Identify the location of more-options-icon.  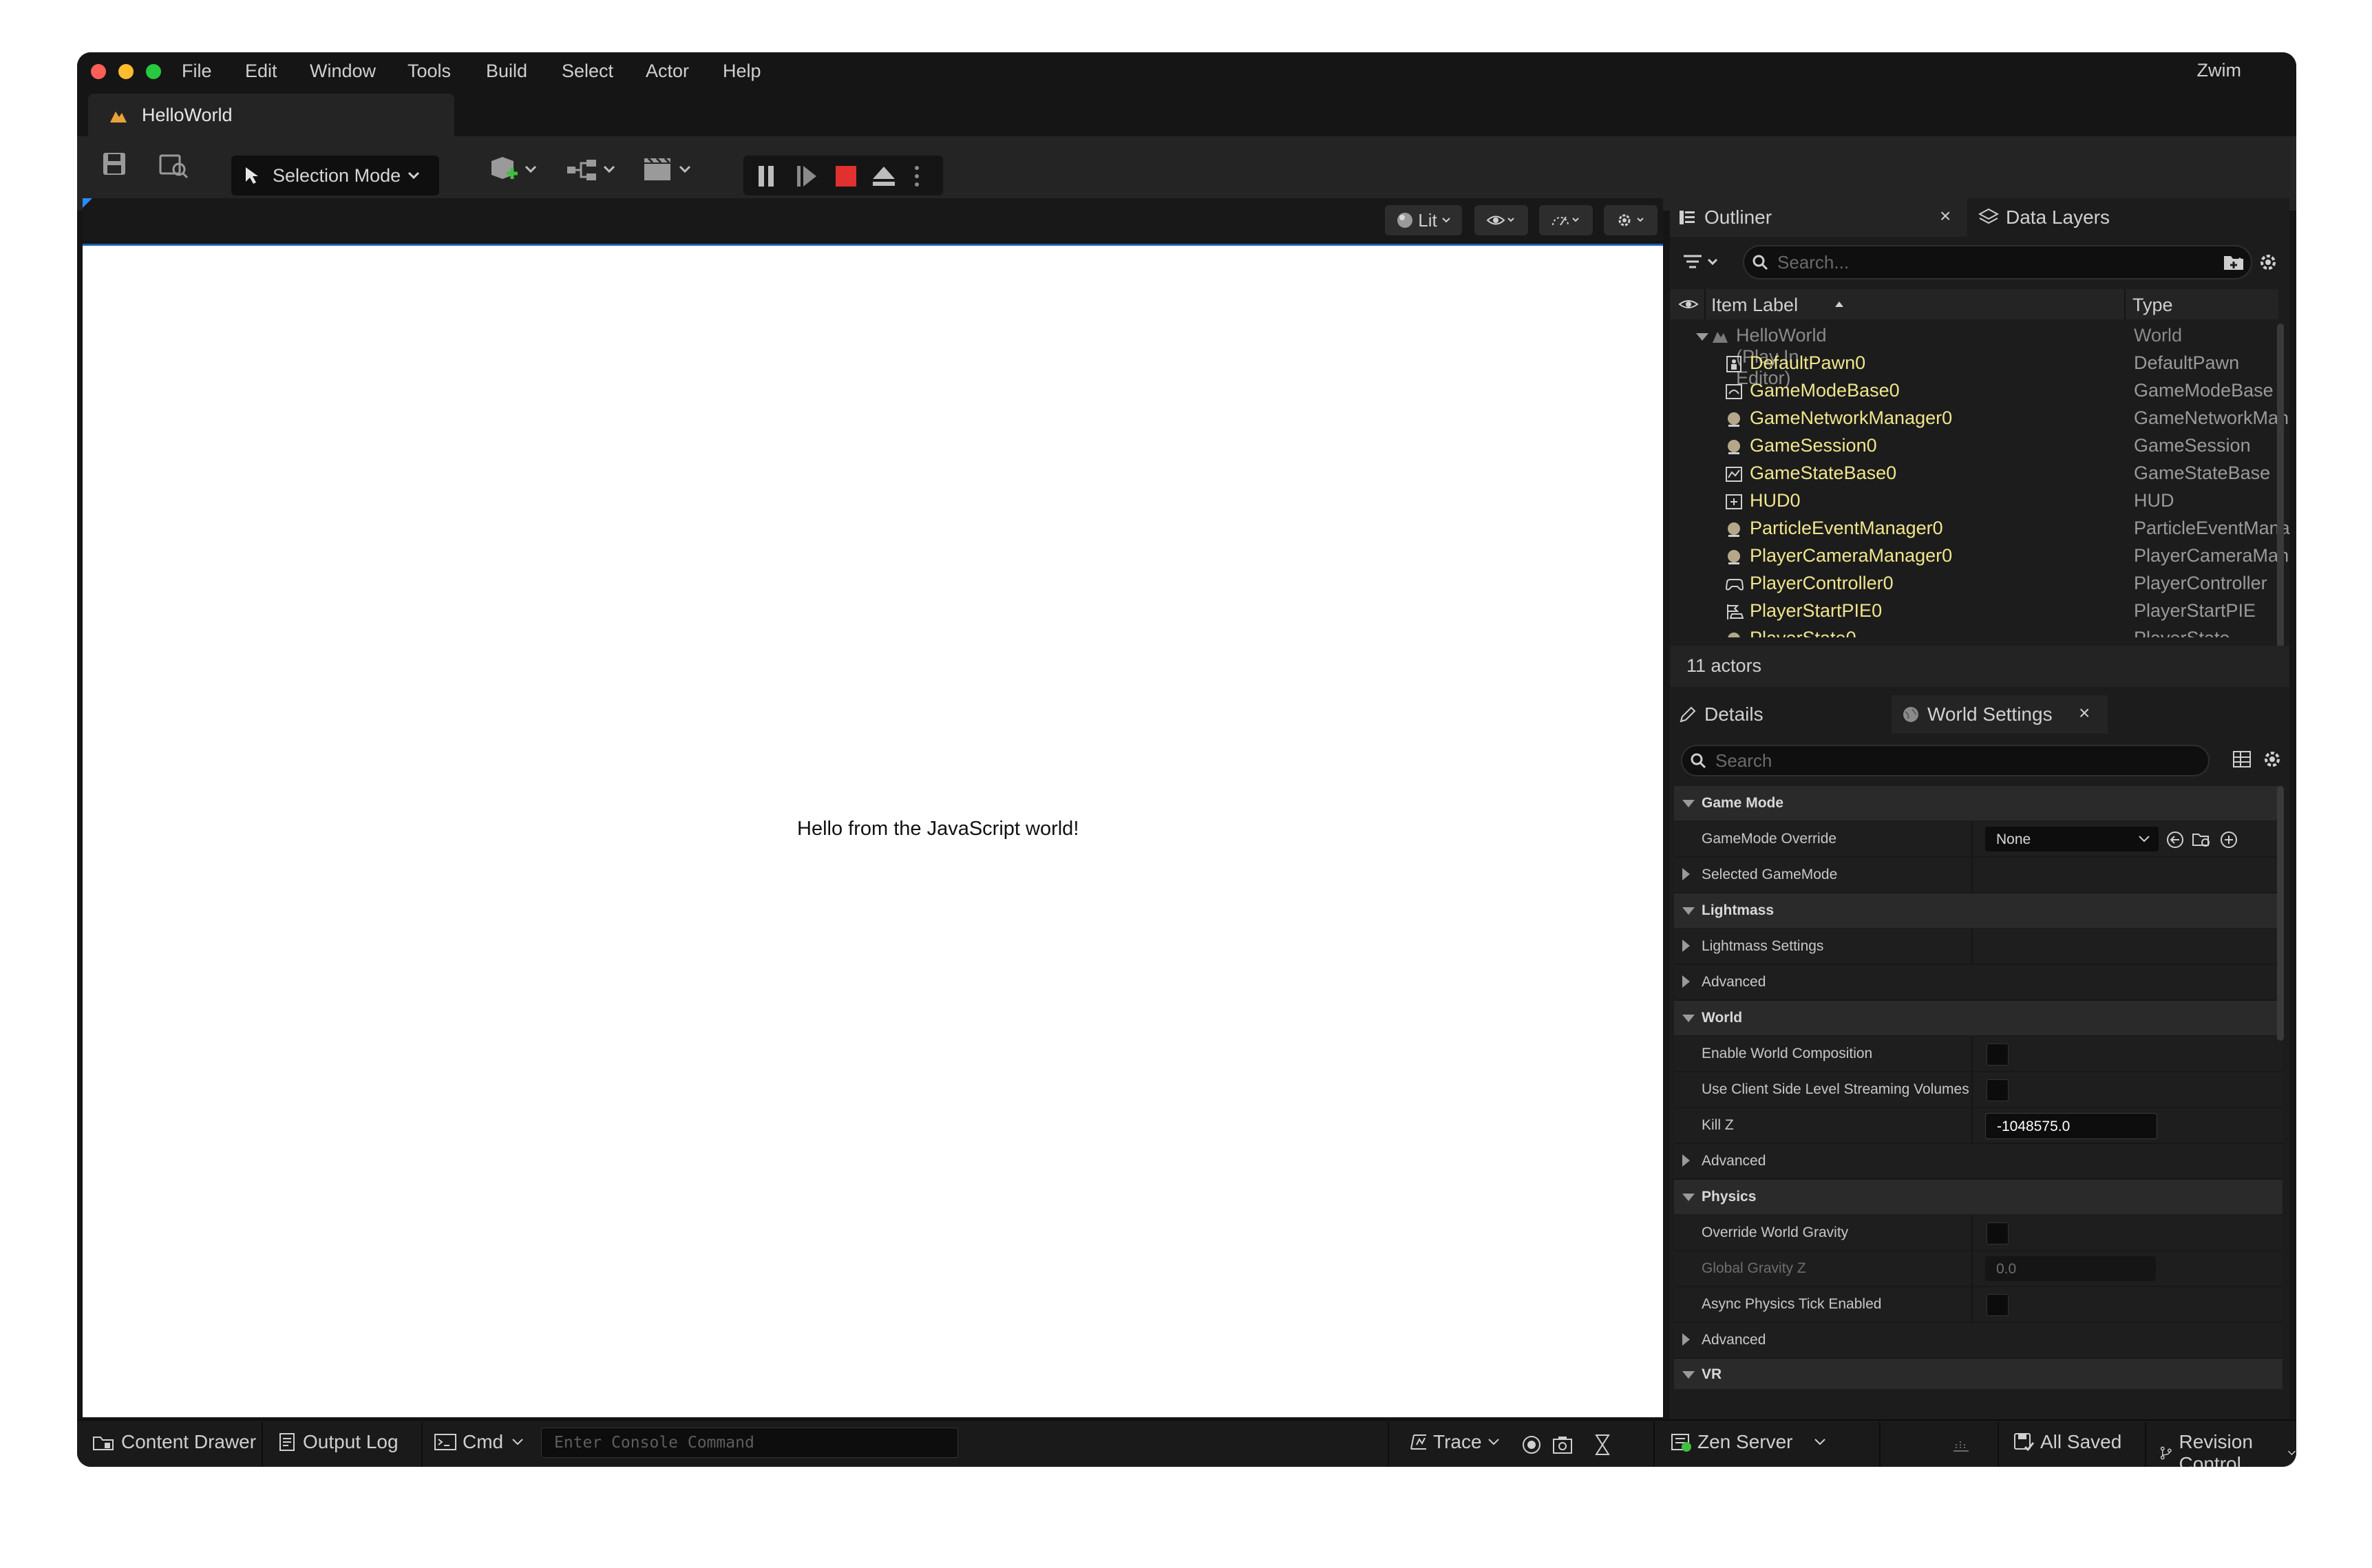
(917, 176).